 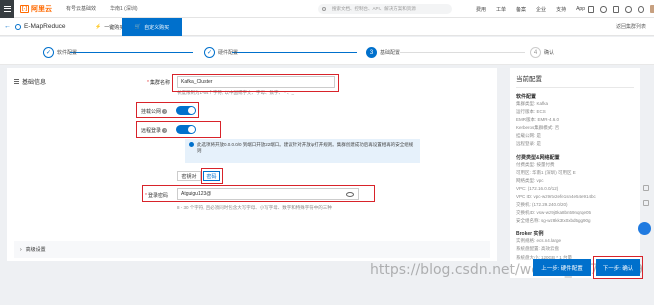 What do you see at coordinates (646, 188) in the screenshot?
I see `feedback-icon` at bounding box center [646, 188].